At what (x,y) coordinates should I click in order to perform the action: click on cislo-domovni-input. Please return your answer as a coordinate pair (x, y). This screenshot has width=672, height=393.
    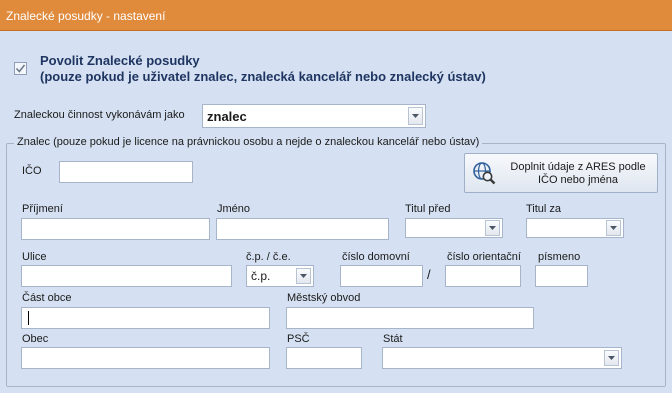
    Looking at the image, I should click on (381, 276).